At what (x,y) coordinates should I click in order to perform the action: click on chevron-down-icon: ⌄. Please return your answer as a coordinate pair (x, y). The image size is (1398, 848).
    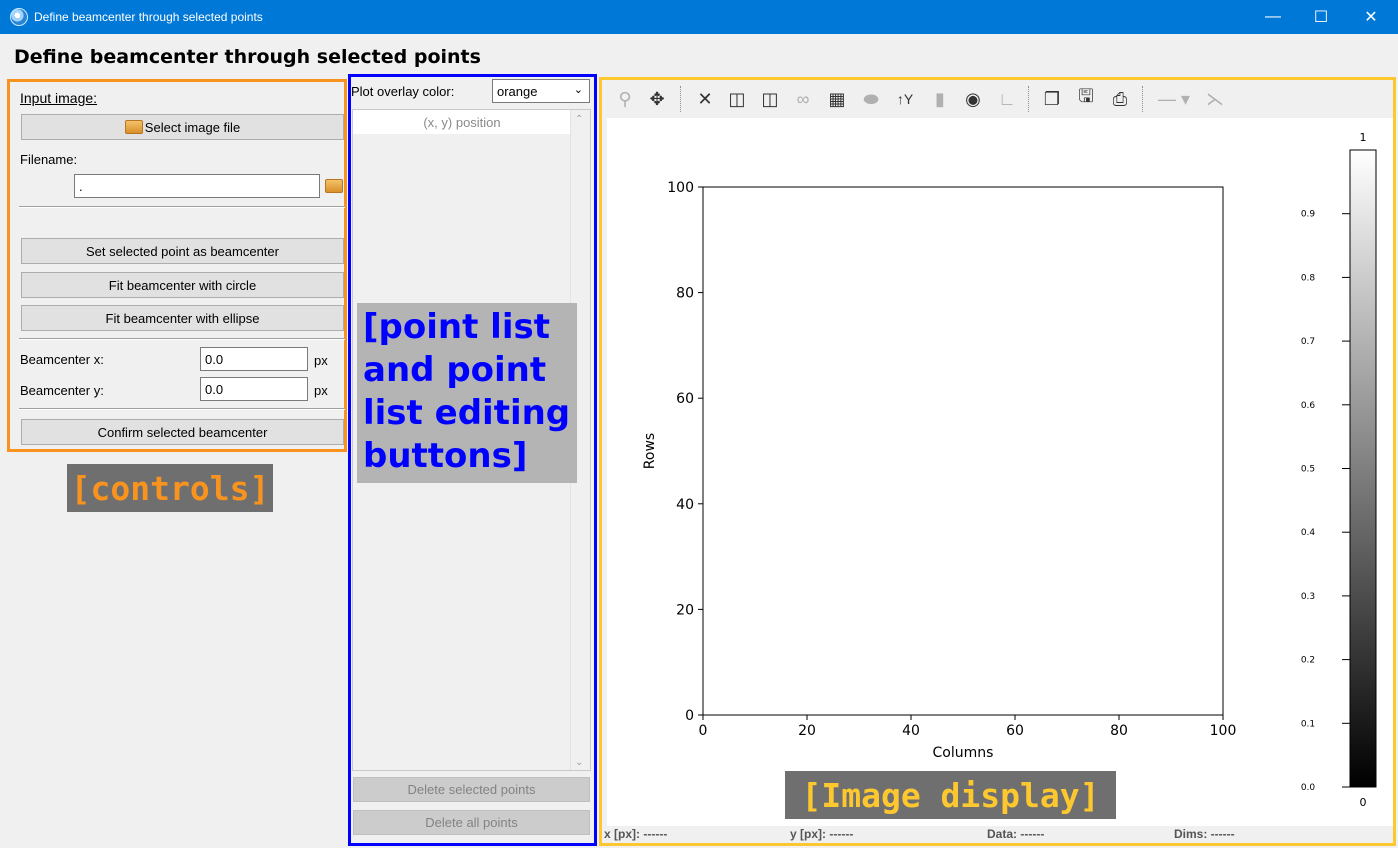
    Looking at the image, I should click on (578, 90).